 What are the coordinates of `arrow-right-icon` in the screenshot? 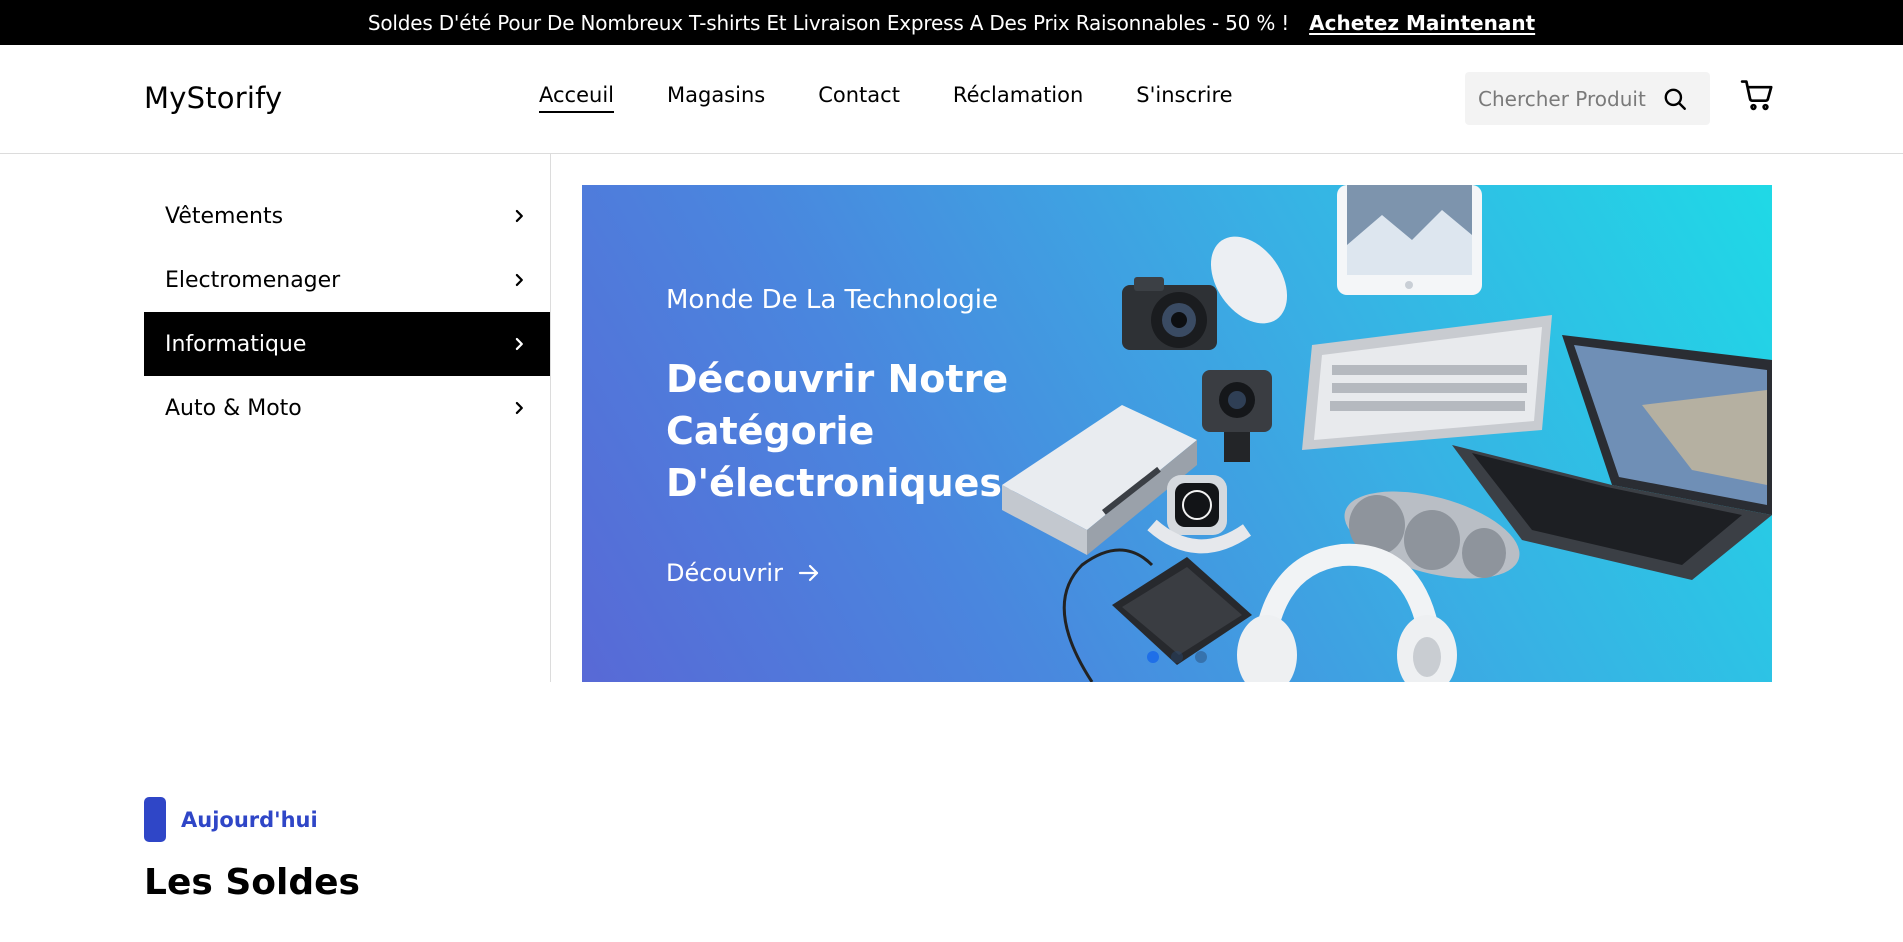 It's located at (808, 573).